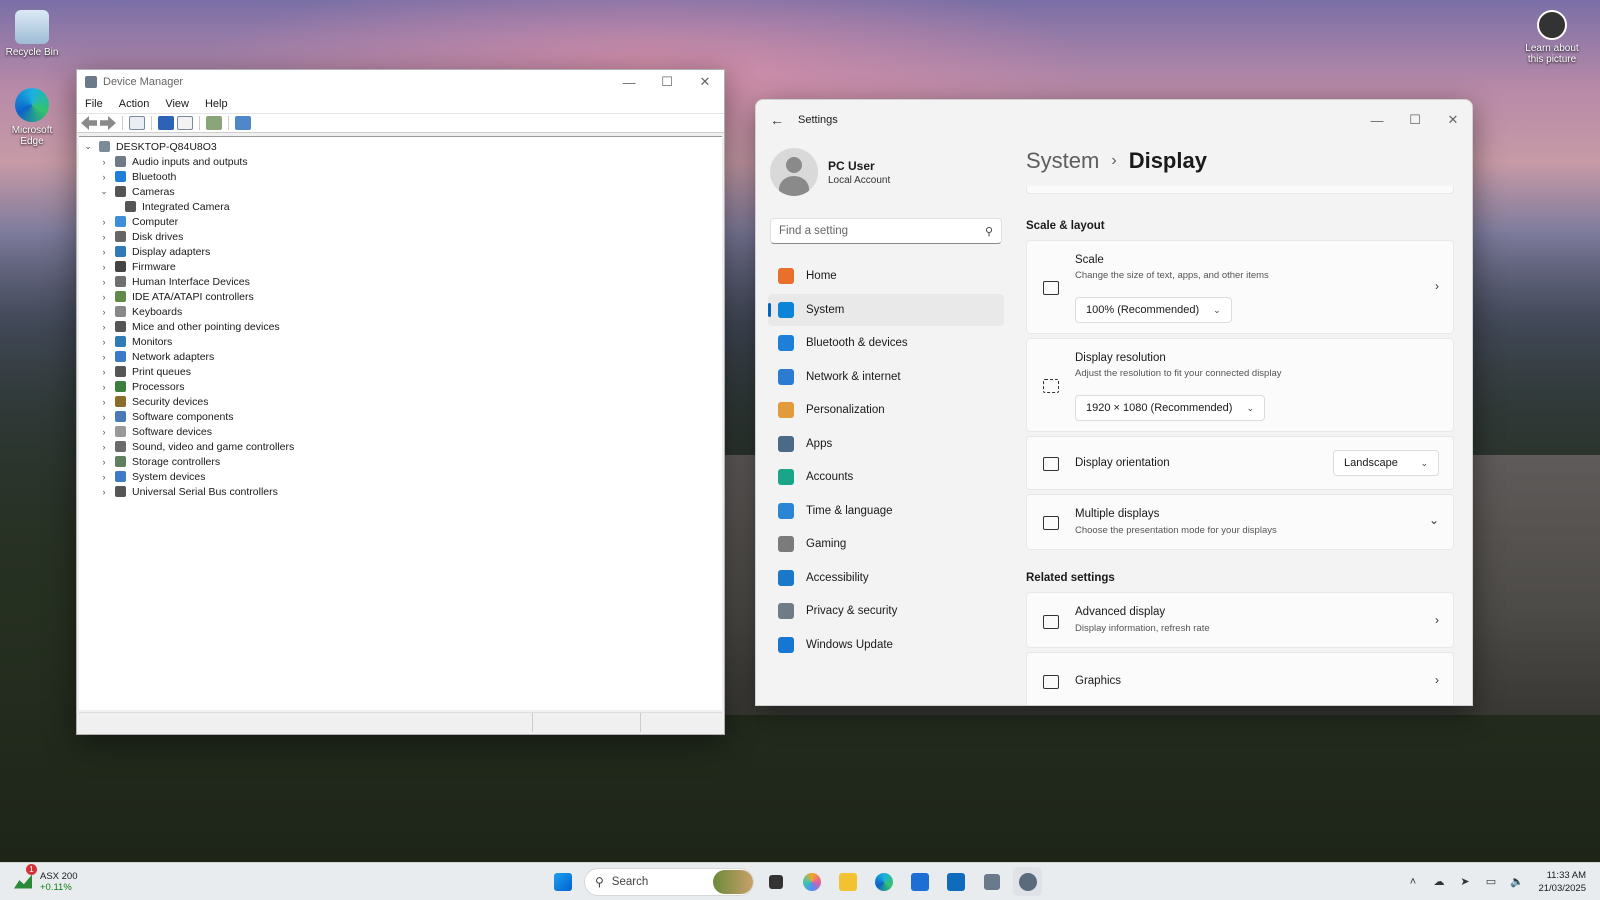  I want to click on tree-category: › Software devices, so click(400, 431).